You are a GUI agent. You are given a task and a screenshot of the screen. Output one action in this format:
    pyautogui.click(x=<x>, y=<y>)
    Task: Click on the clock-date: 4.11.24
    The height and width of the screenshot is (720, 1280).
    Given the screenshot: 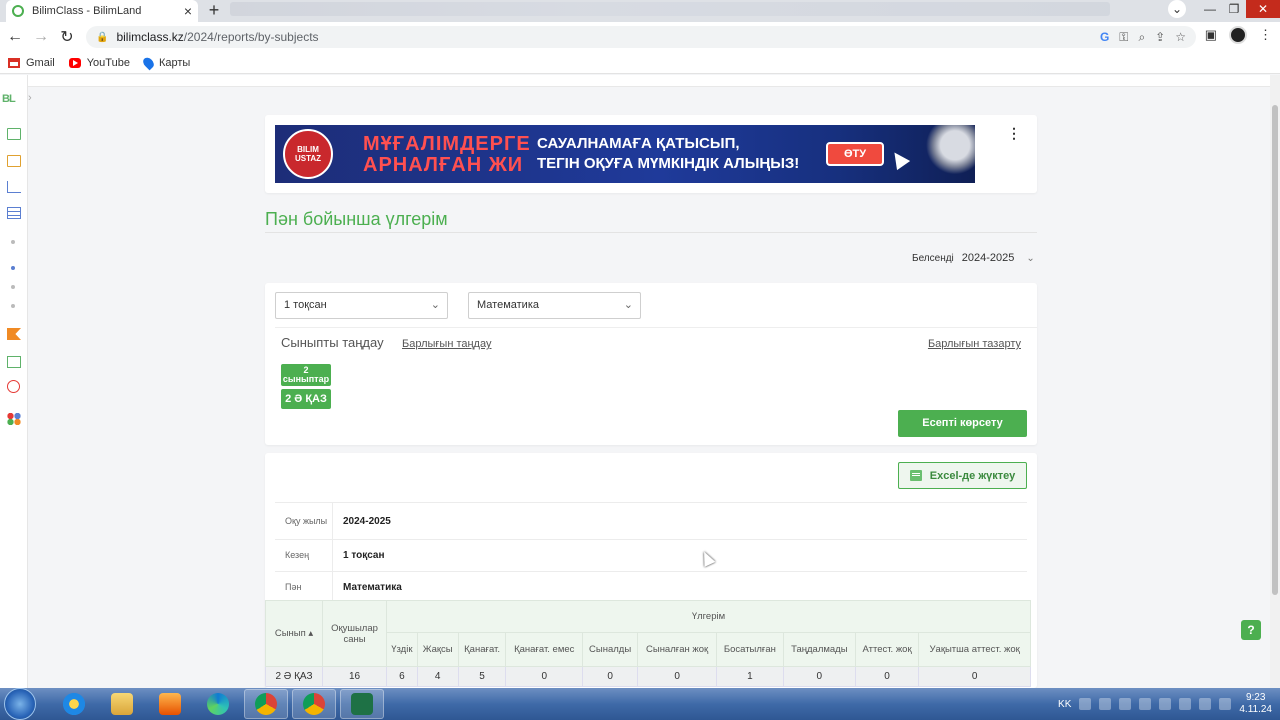 What is the action you would take?
    pyautogui.click(x=1255, y=709)
    